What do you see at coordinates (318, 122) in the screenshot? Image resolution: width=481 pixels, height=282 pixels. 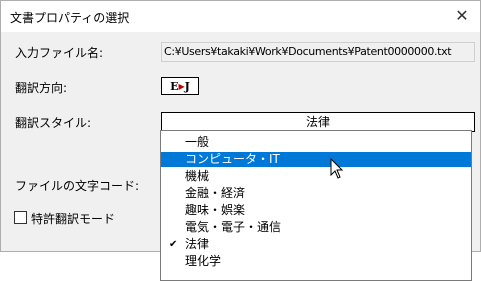 I see `style-select: 法律` at bounding box center [318, 122].